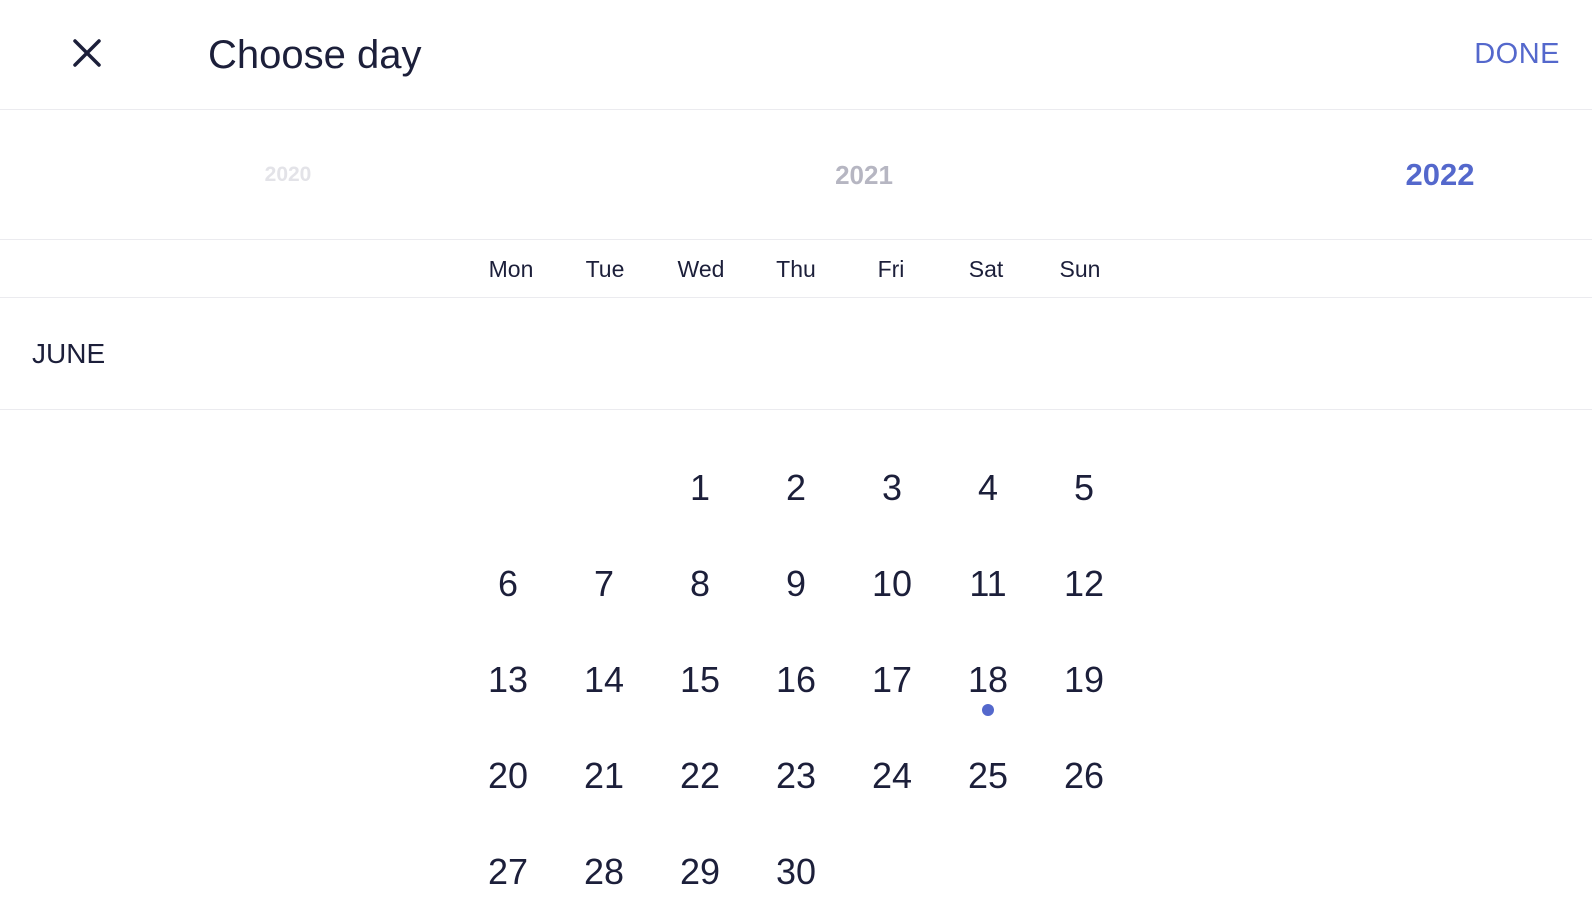  What do you see at coordinates (892, 680) in the screenshot?
I see `day-cell-17: 17` at bounding box center [892, 680].